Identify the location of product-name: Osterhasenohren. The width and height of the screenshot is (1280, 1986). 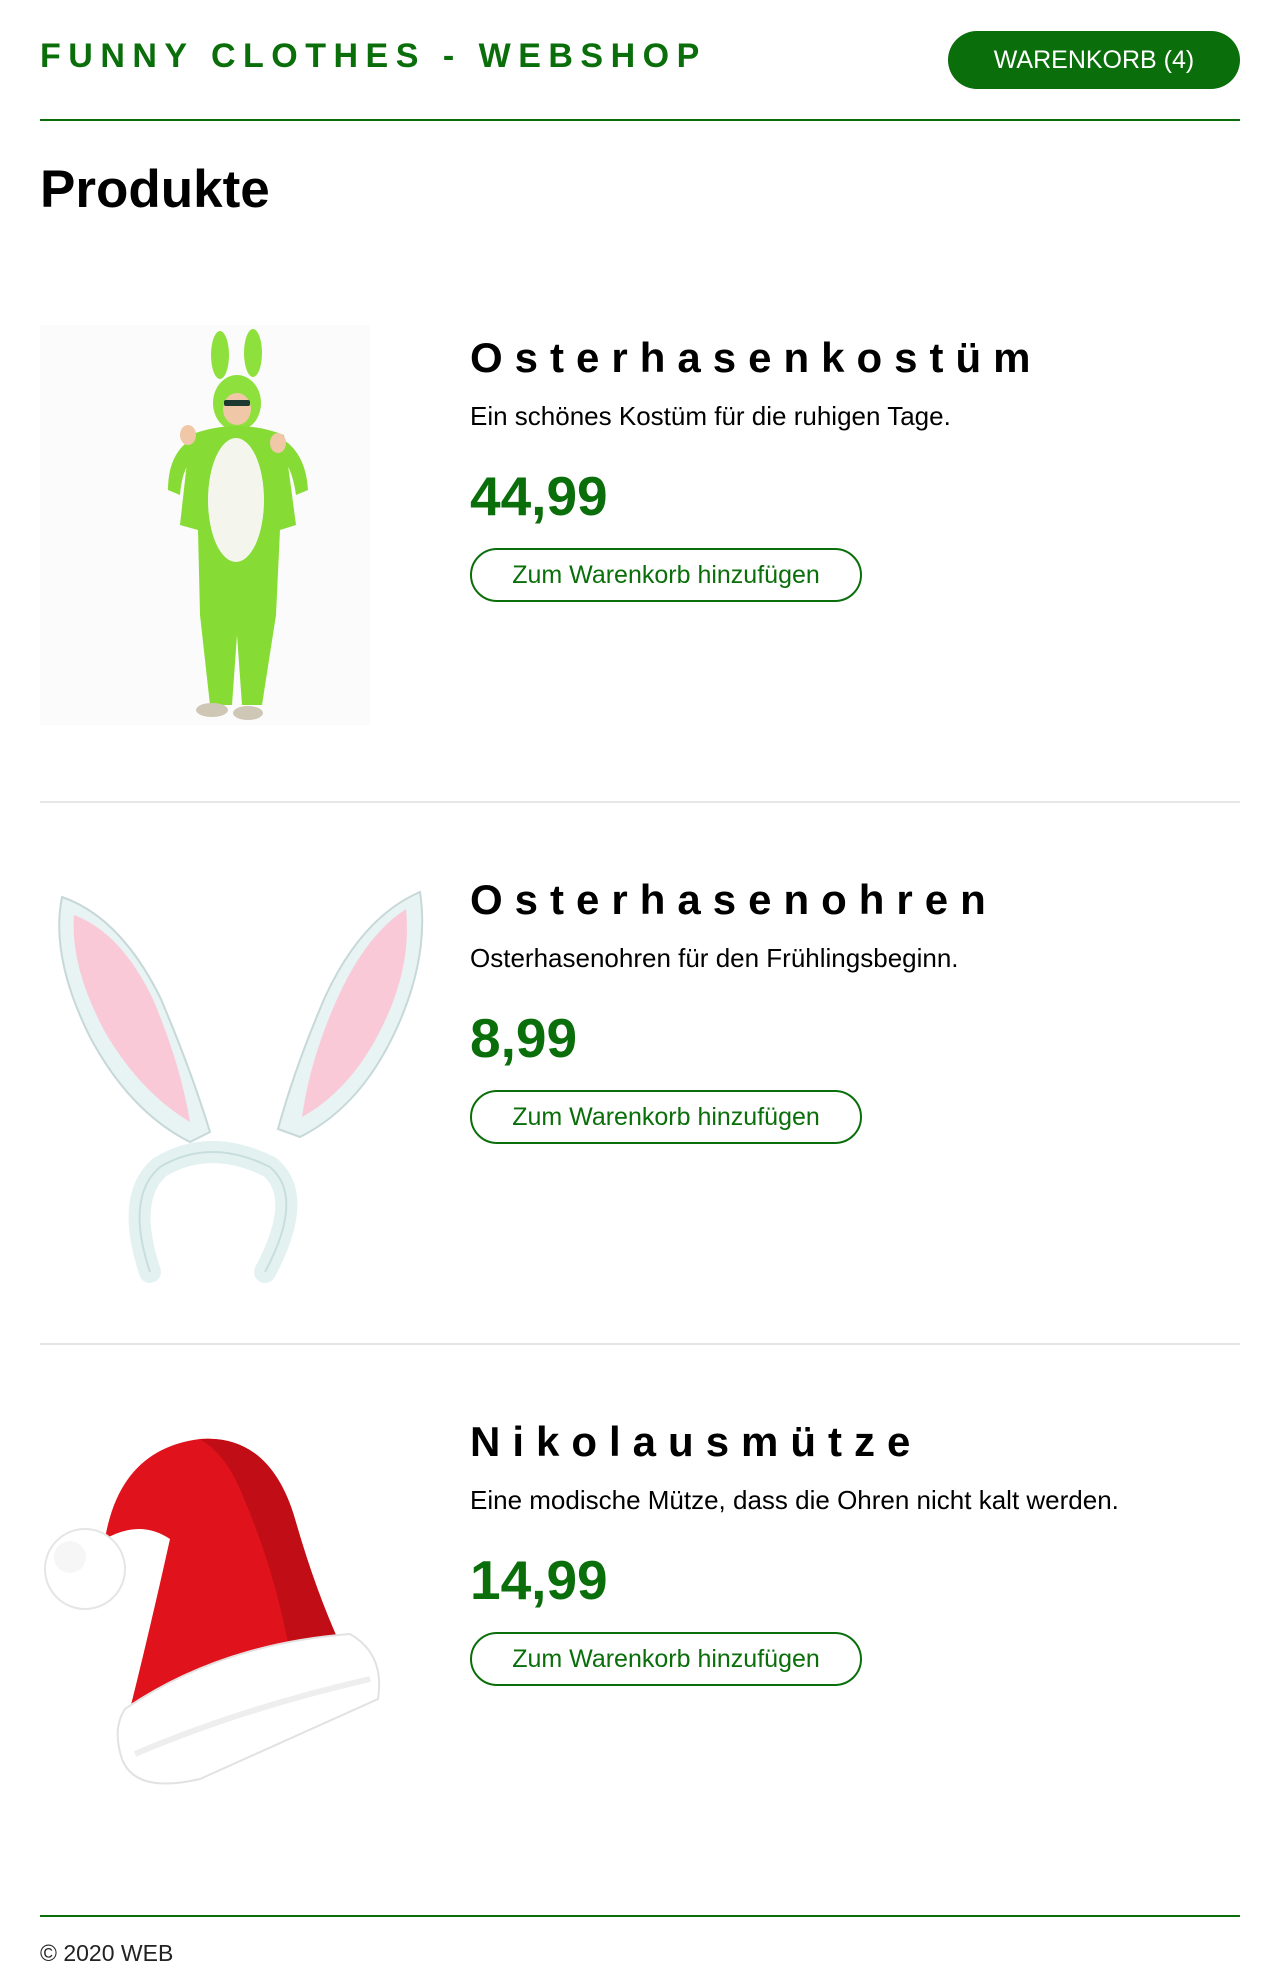
(734, 900).